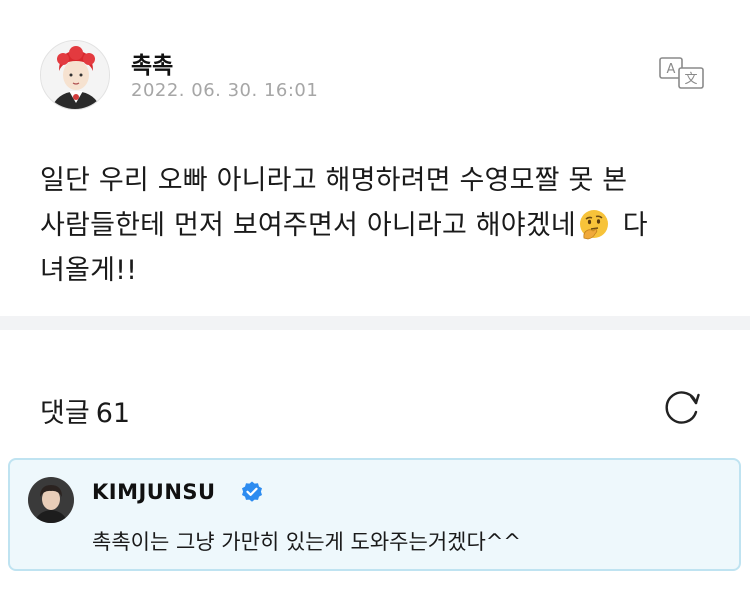 The image size is (750, 594). Describe the element at coordinates (690, 79) in the screenshot. I see `svg-text: 文` at that location.